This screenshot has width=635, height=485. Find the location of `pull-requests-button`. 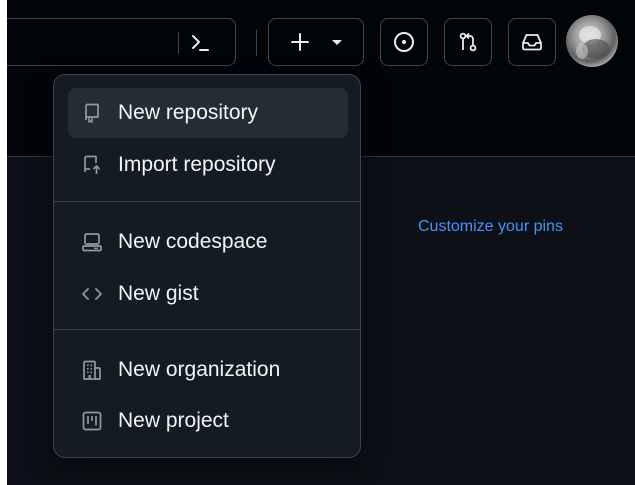

pull-requests-button is located at coordinates (468, 42).